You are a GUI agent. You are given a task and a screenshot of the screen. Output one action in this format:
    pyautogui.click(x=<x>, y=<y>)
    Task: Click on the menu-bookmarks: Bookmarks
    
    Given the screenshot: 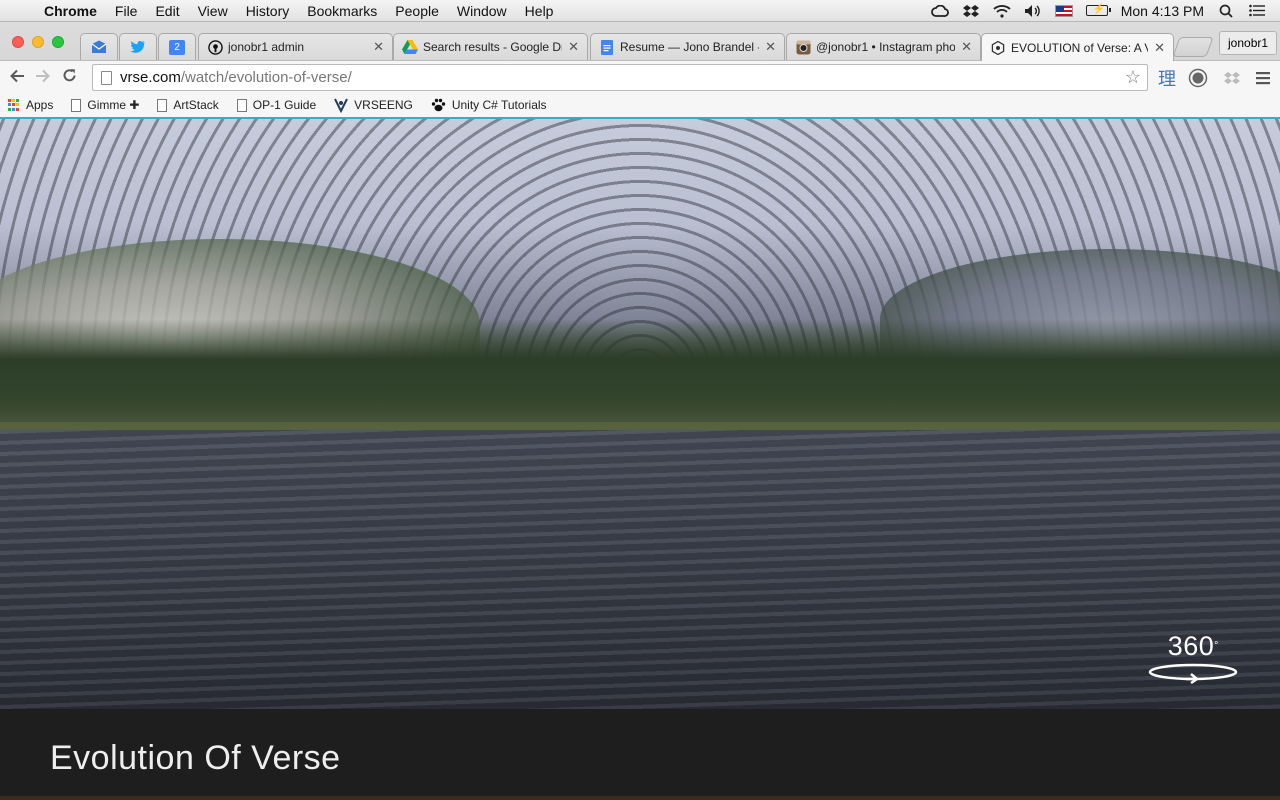 What is the action you would take?
    pyautogui.click(x=342, y=11)
    